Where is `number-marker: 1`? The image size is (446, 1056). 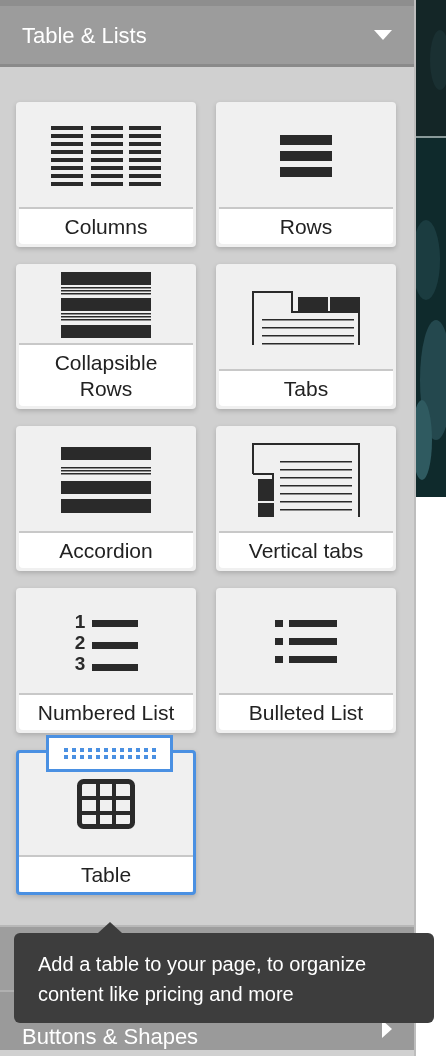
number-marker: 1 is located at coordinates (80, 621).